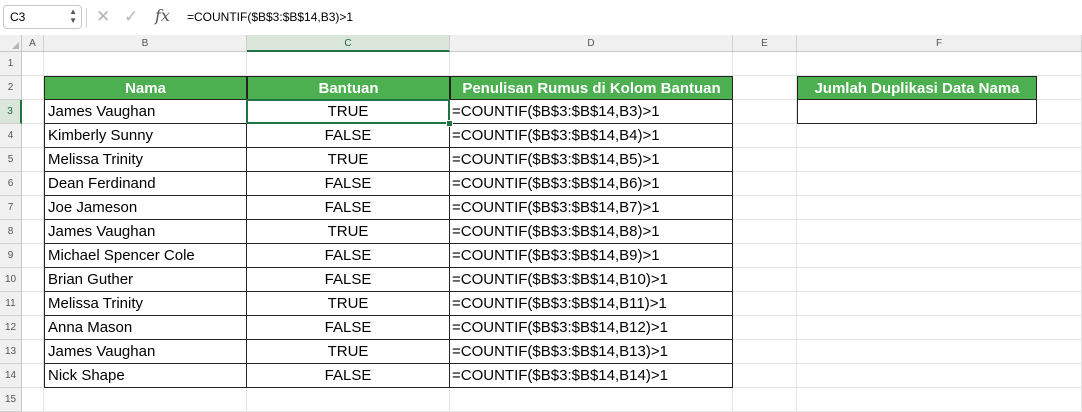  I want to click on formula-text-cell: =COUNTIF($B$3:$B$14,B7)>1, so click(591, 208).